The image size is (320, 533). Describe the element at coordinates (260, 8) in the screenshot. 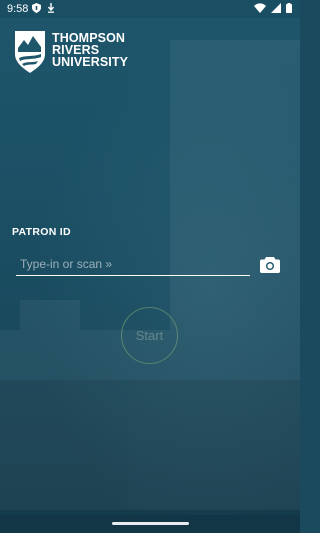

I see `wifi-icon` at that location.